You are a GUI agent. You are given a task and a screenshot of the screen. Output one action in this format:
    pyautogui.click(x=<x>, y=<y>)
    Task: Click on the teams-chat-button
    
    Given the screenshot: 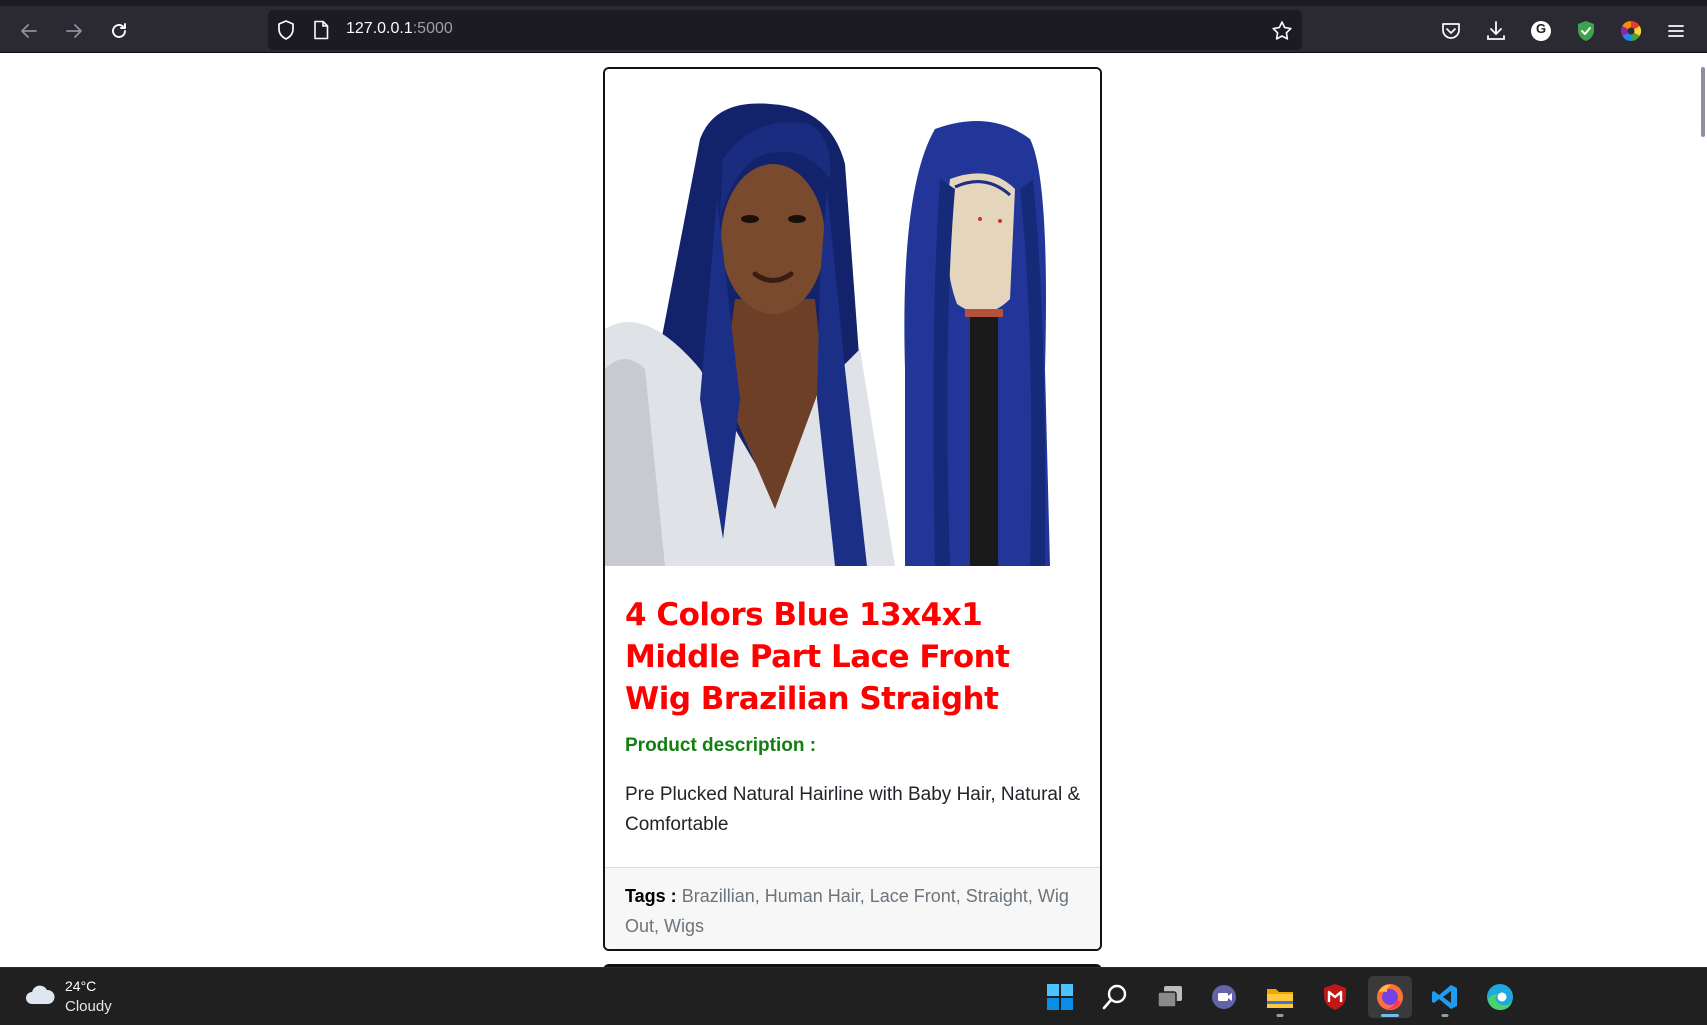 What is the action you would take?
    pyautogui.click(x=1225, y=997)
    